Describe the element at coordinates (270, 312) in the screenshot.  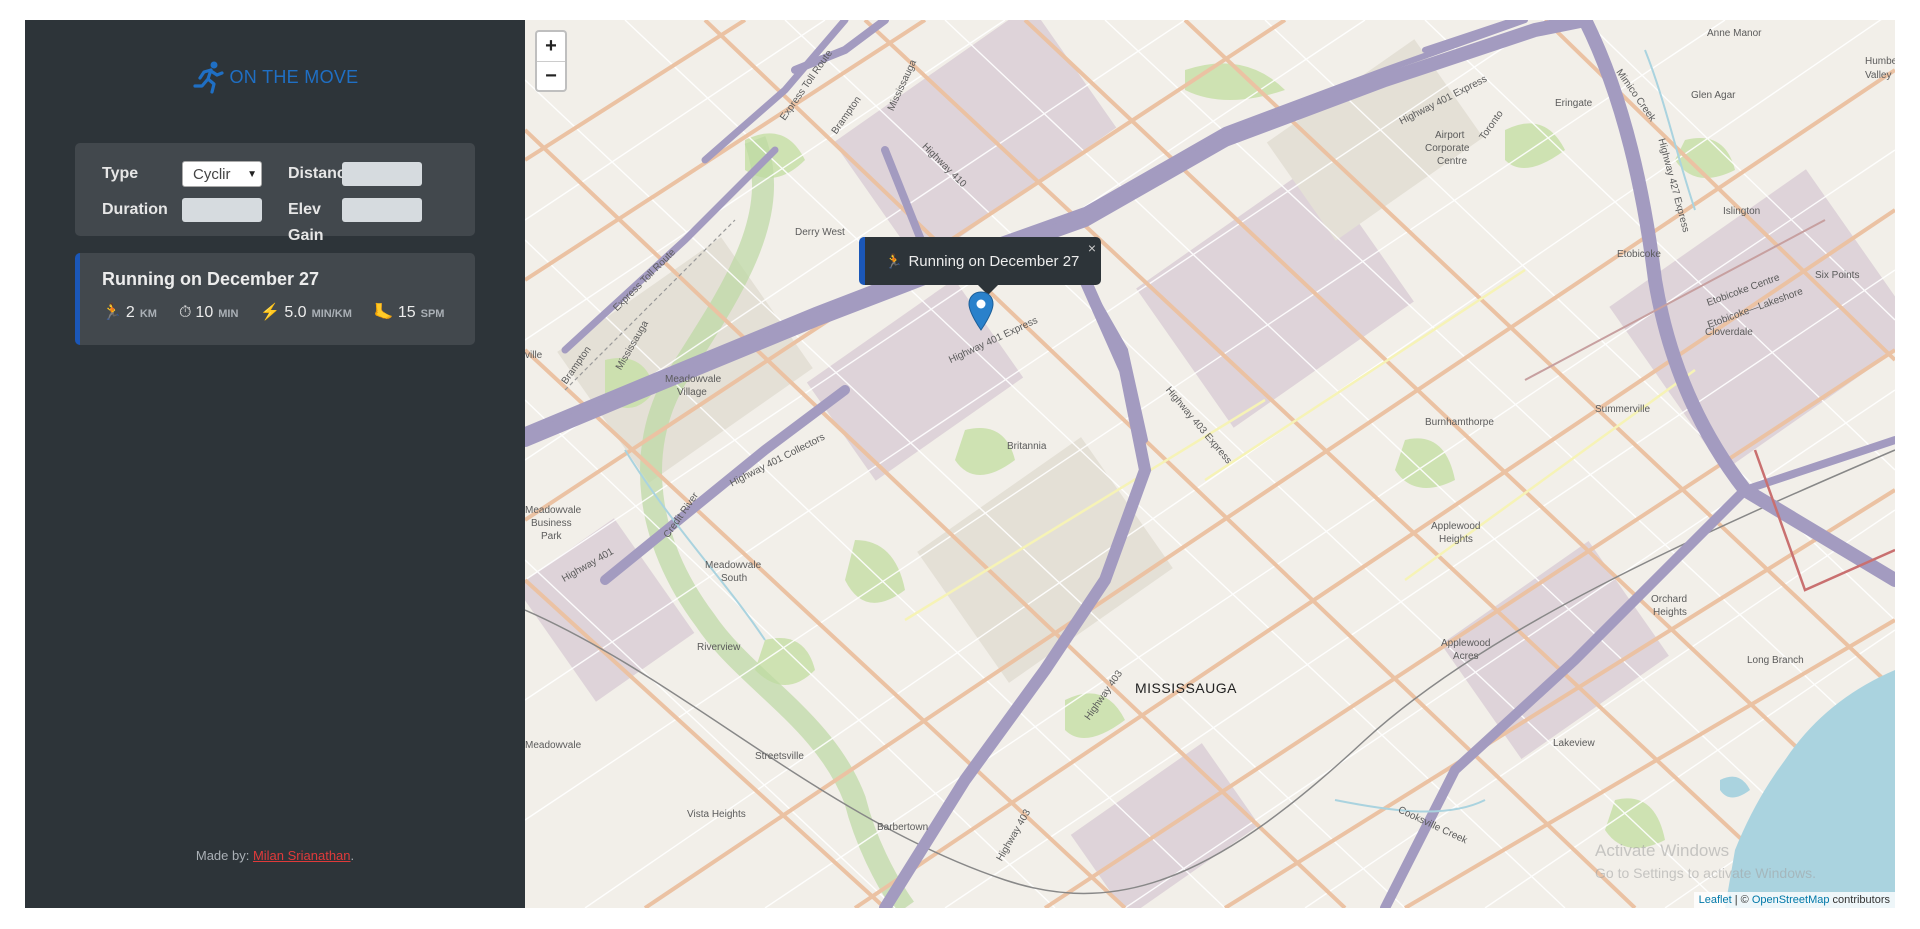
I see `lightning-icon: ⚡` at that location.